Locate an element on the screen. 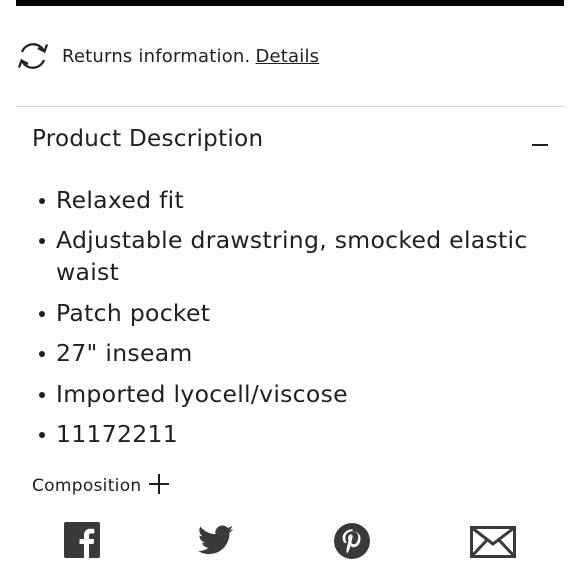 The height and width of the screenshot is (580, 580). list-item: Patch pocket is located at coordinates (282, 313).